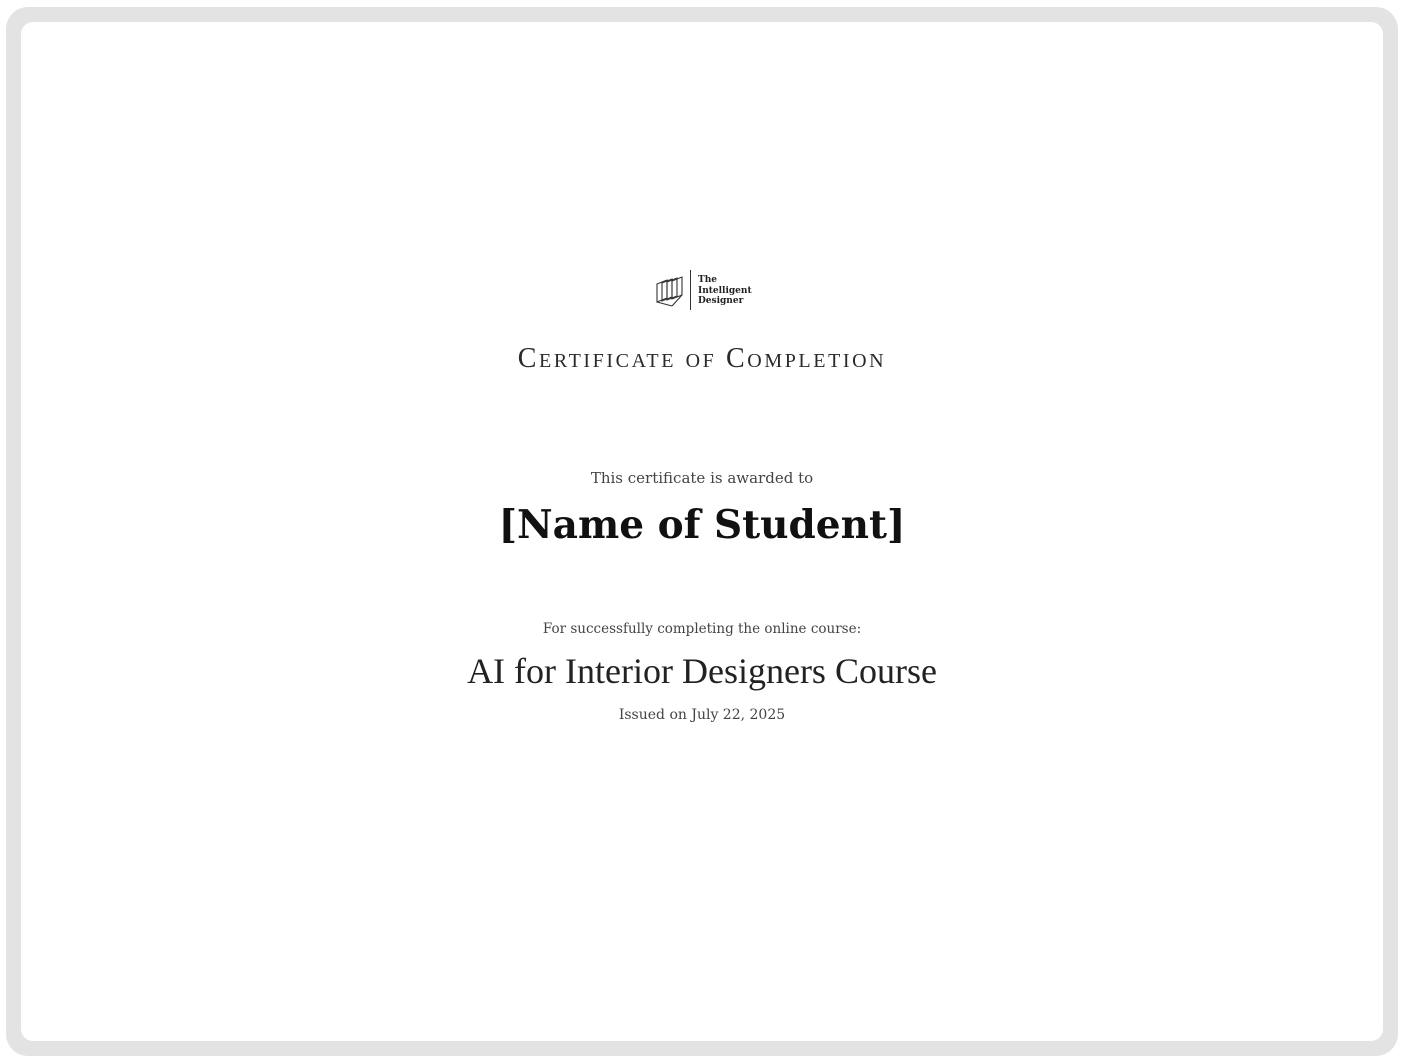 This screenshot has height=1058, width=1402. Describe the element at coordinates (702, 478) in the screenshot. I see `awarded-to-label: This certificate is awarded to` at that location.